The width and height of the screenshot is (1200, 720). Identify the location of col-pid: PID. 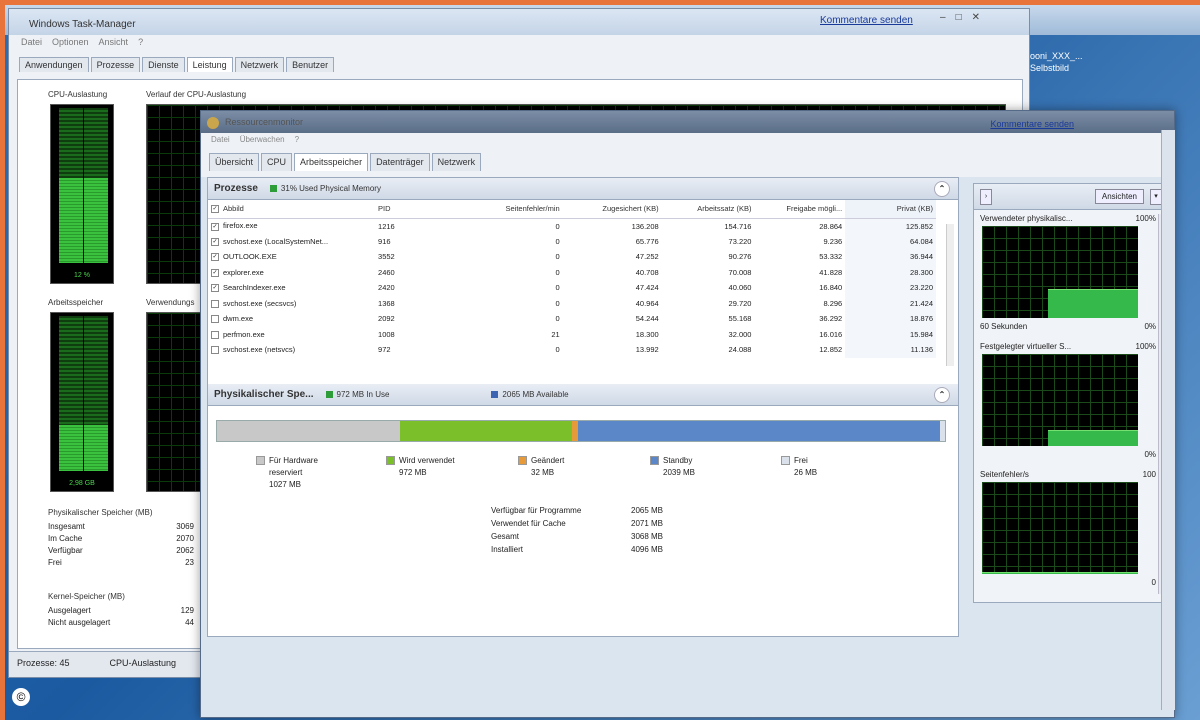
(416, 209).